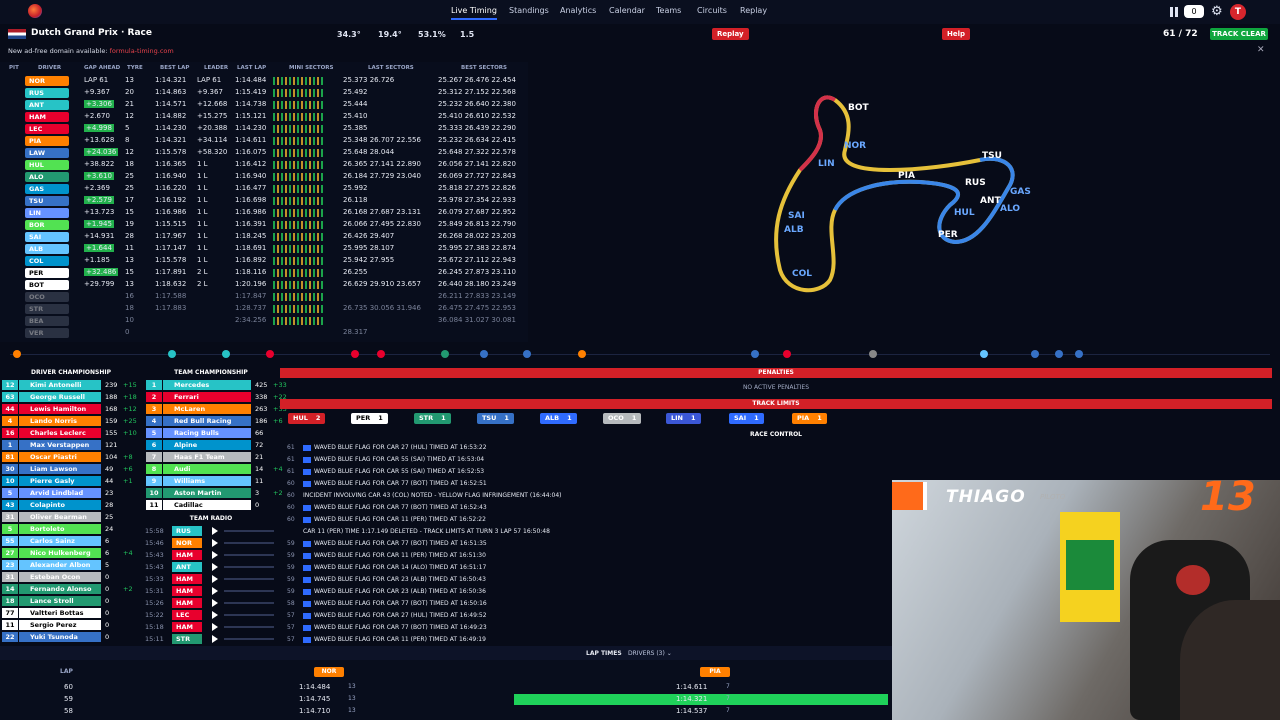 Image resolution: width=1280 pixels, height=720 pixels. I want to click on notification-count: 0, so click(1194, 11).